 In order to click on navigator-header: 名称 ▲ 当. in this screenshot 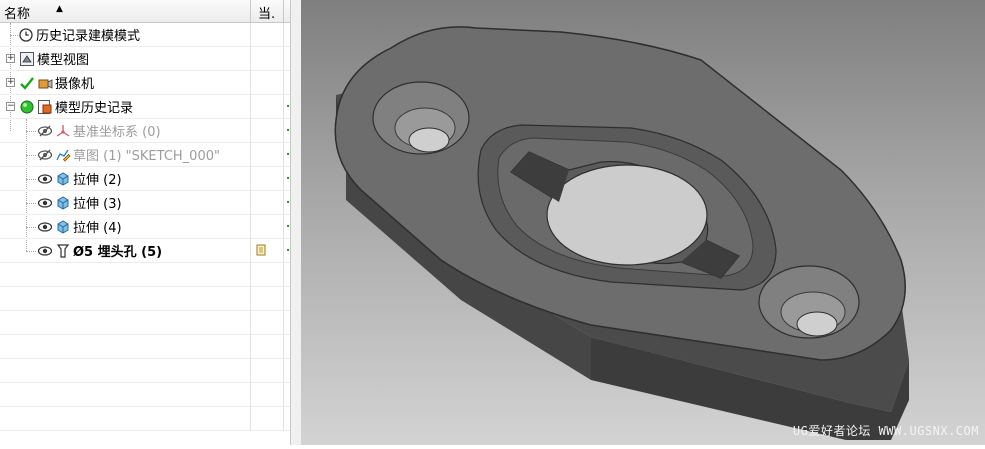, I will do `click(145, 11)`.